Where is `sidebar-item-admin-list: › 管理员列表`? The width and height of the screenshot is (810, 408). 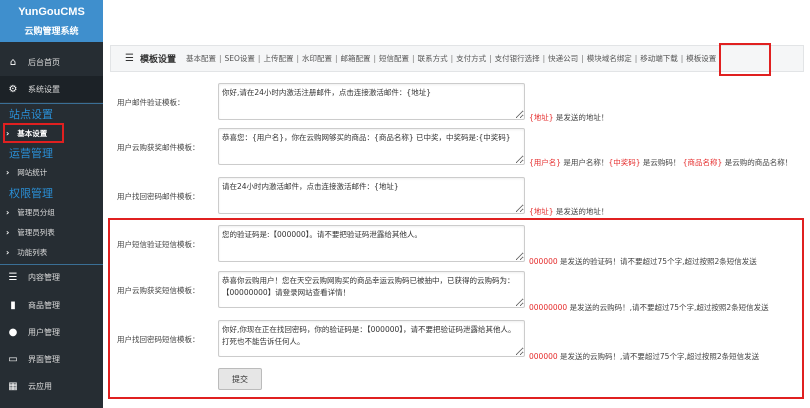 sidebar-item-admin-list: › 管理员列表 is located at coordinates (30, 232).